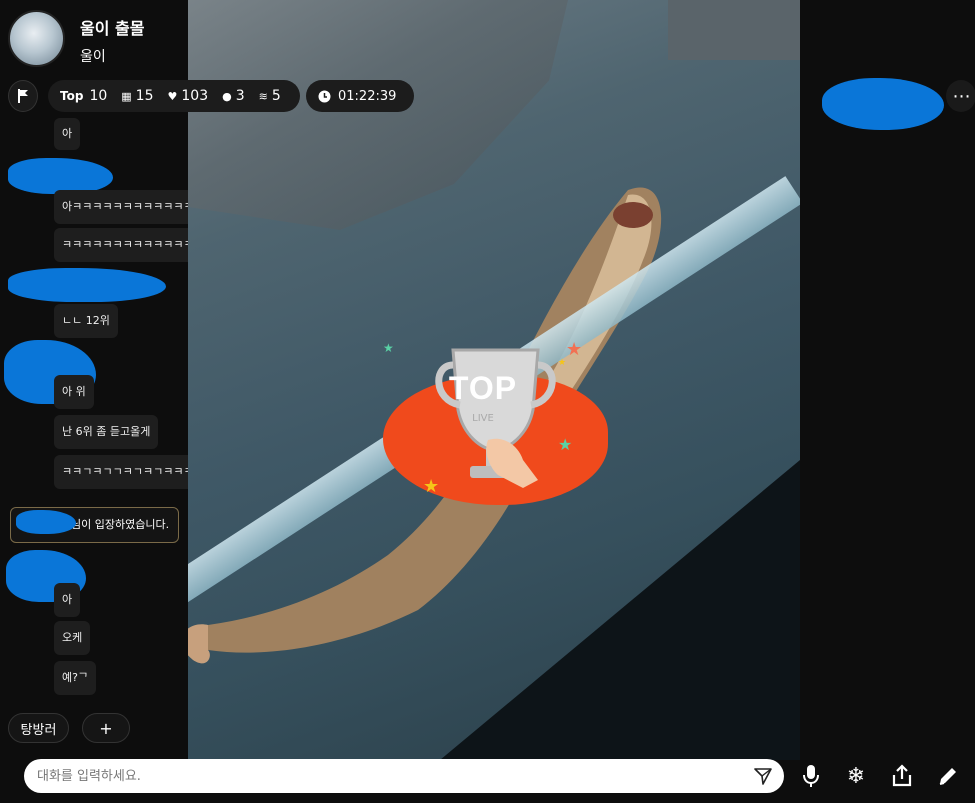  I want to click on heart-icon: ♥, so click(172, 96).